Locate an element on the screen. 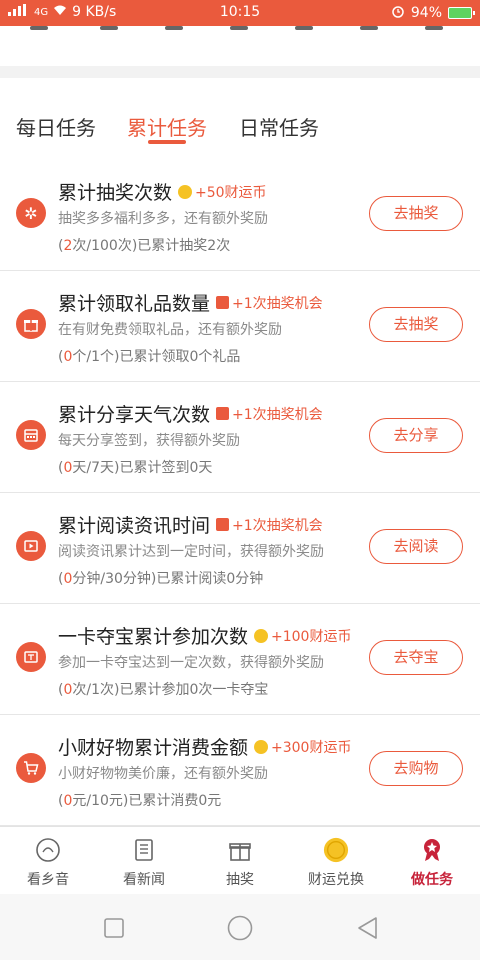 The height and width of the screenshot is (960, 480). gift-icon is located at coordinates (31, 324).